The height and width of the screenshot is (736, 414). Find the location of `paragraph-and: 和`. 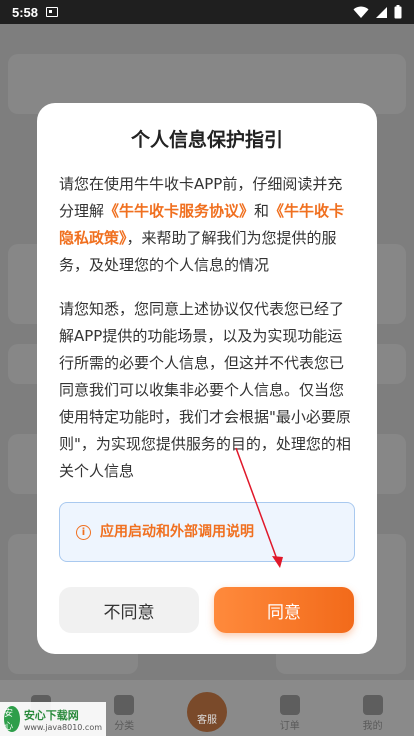

paragraph-and: 和 is located at coordinates (262, 211).